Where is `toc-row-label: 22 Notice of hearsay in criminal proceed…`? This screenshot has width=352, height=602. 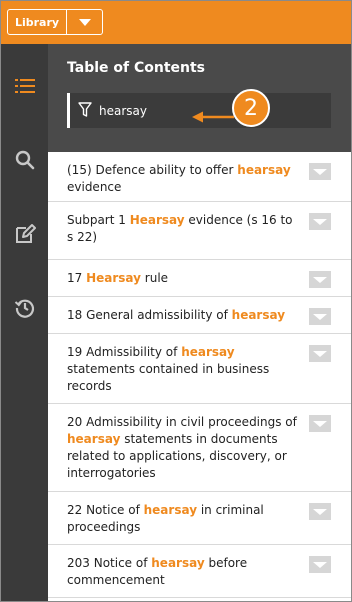
toc-row-label: 22 Notice of hearsay in criminal proceed… is located at coordinates (184, 519).